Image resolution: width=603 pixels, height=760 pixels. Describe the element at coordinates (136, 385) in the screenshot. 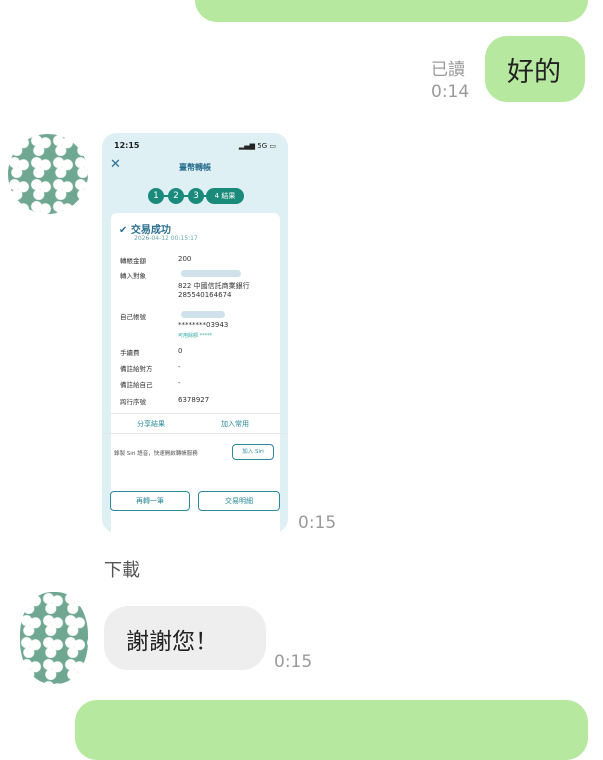

I see `note-self-label: 備註給自己` at that location.